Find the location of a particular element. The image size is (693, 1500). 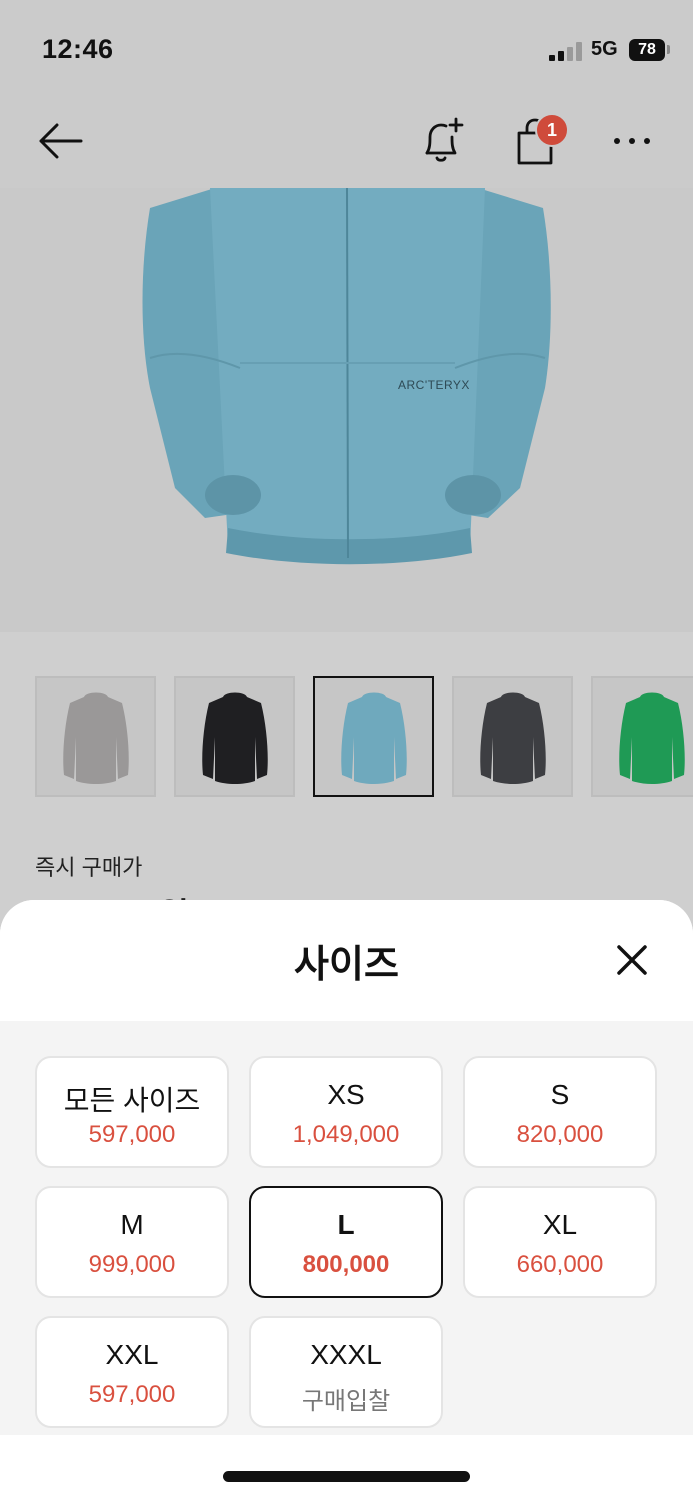

size-label: XXL is located at coordinates (132, 1354).